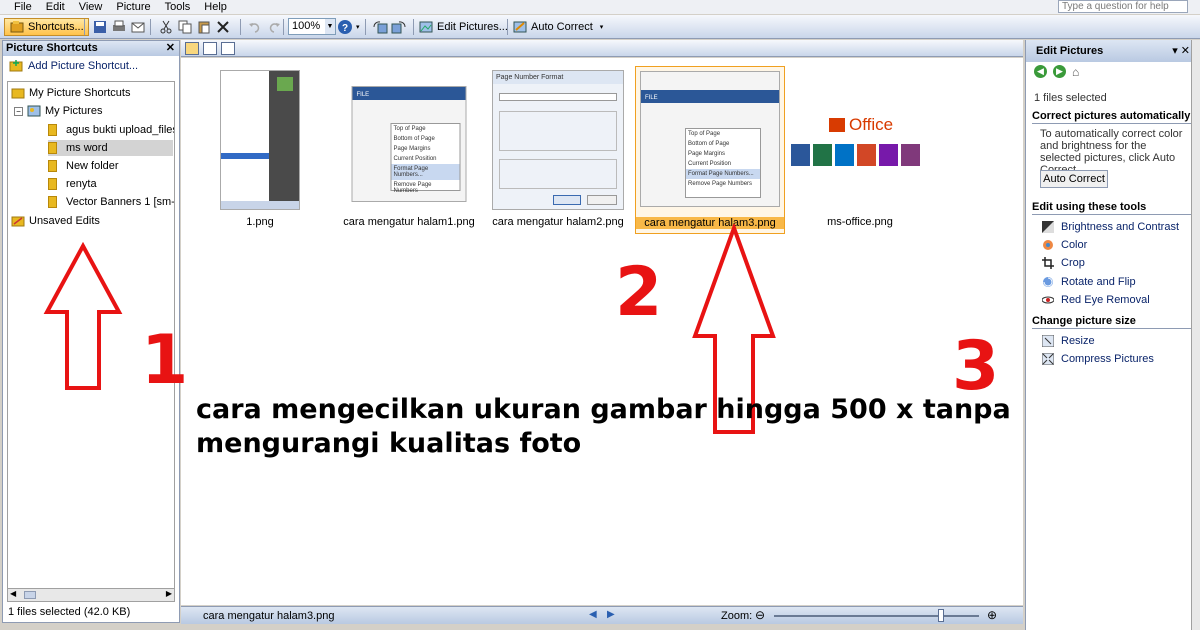  Describe the element at coordinates (1040, 71) in the screenshot. I see `back-icon: ◀` at that location.